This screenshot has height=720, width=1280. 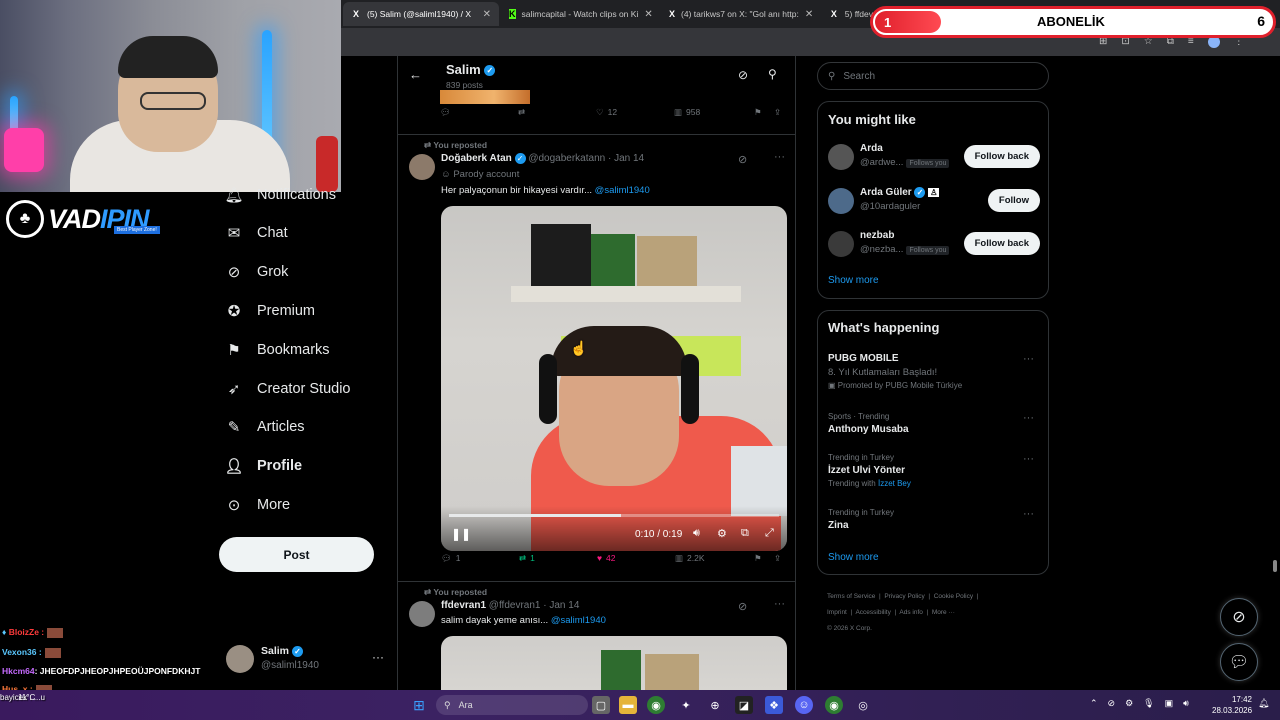 I want to click on volume-icon: 🔊︎, so click(x=696, y=533).